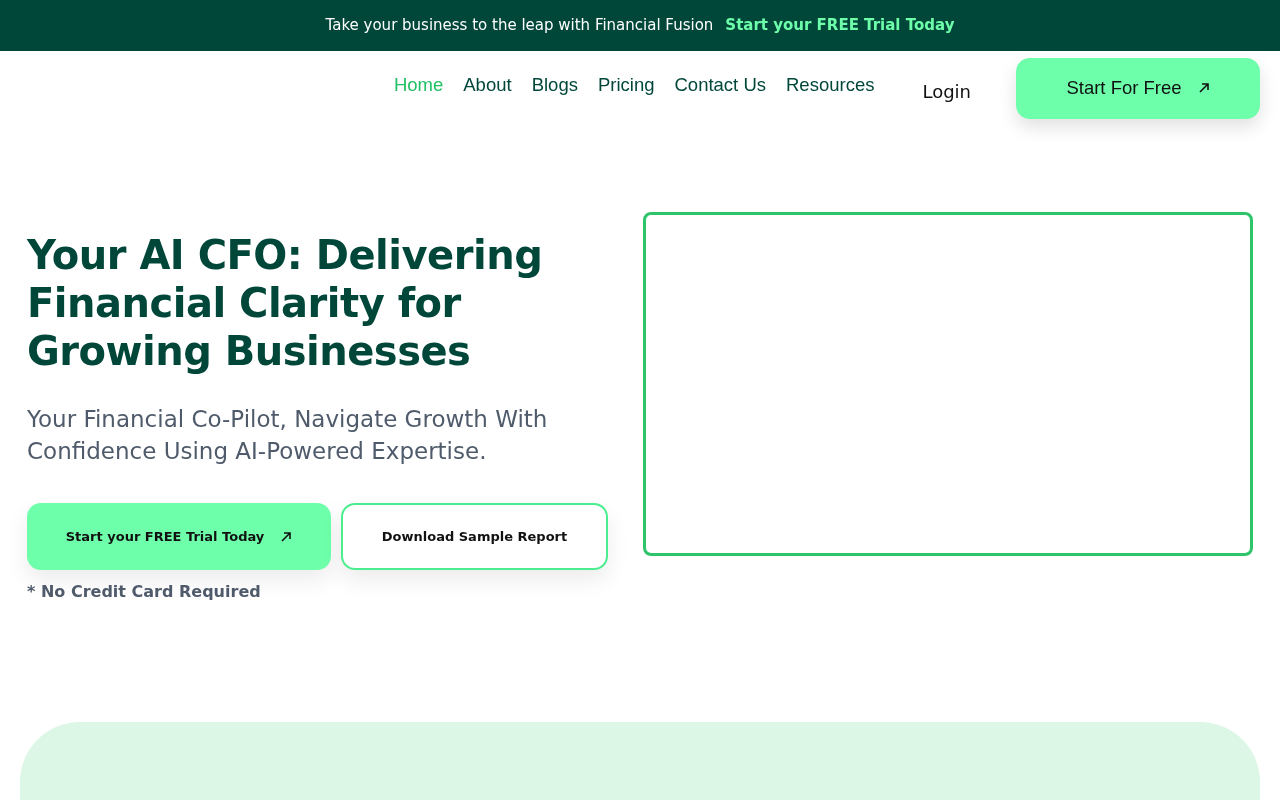 This screenshot has height=800, width=1280. What do you see at coordinates (626, 85) in the screenshot?
I see `nav-link: Pricing` at bounding box center [626, 85].